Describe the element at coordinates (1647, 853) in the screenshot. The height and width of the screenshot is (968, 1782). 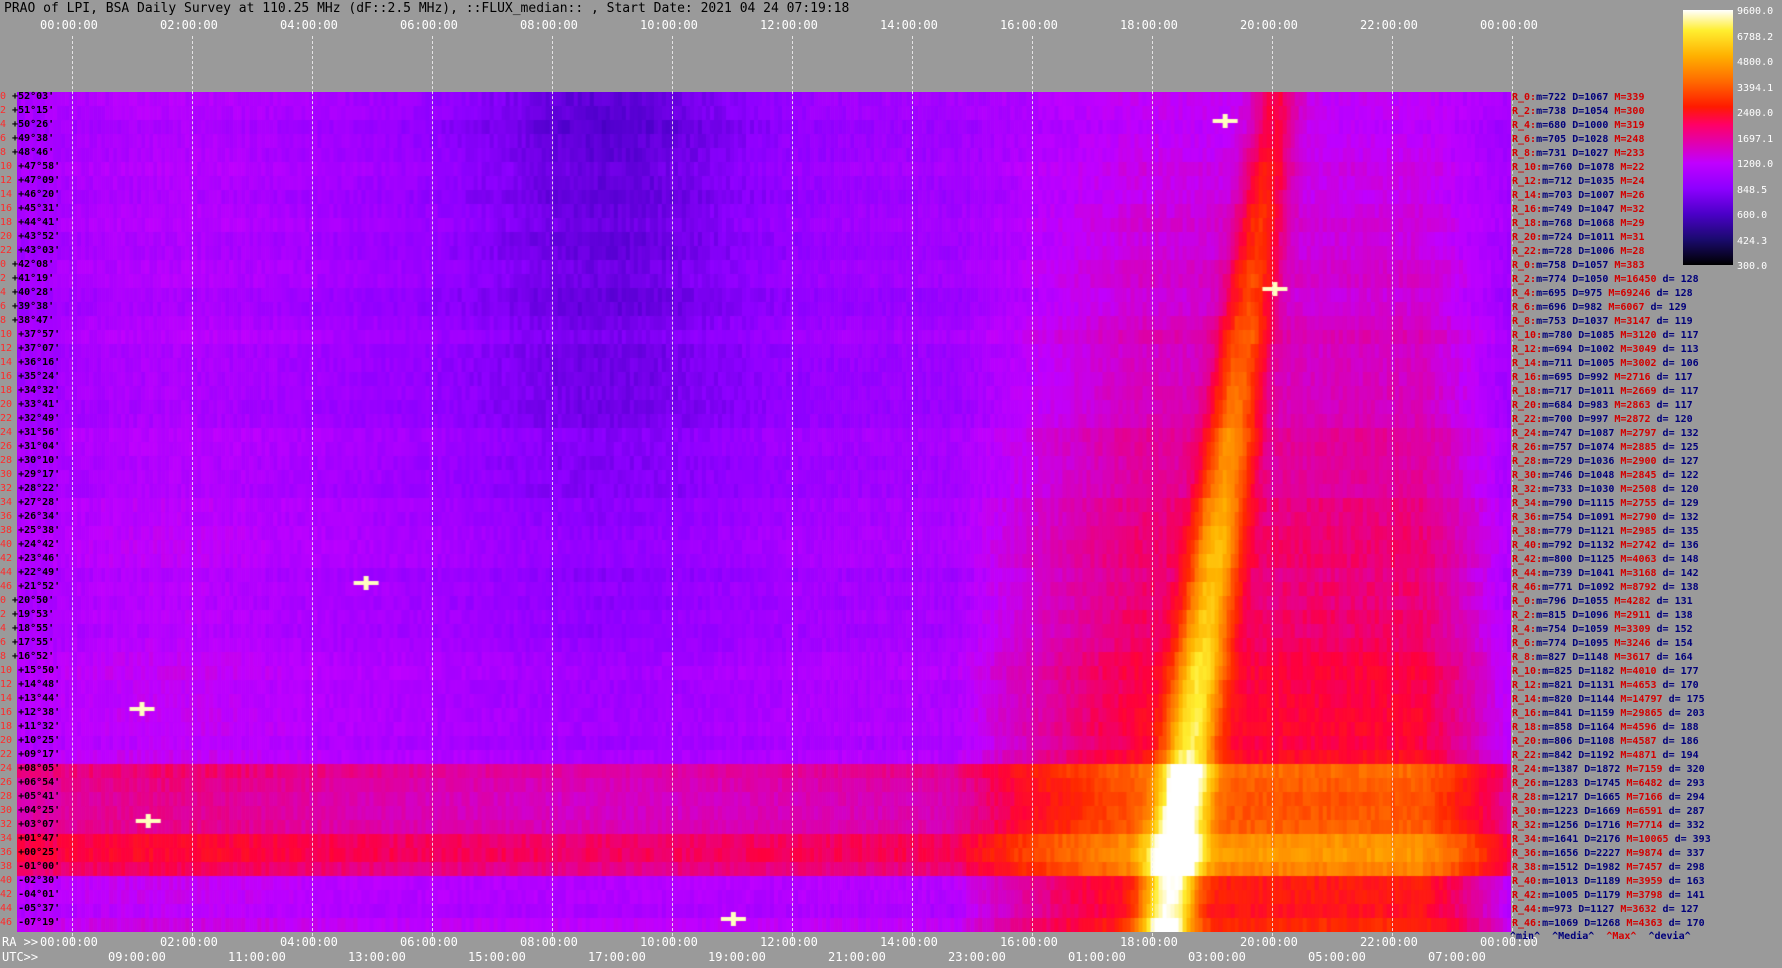
I see `stat-max: M=9874` at that location.